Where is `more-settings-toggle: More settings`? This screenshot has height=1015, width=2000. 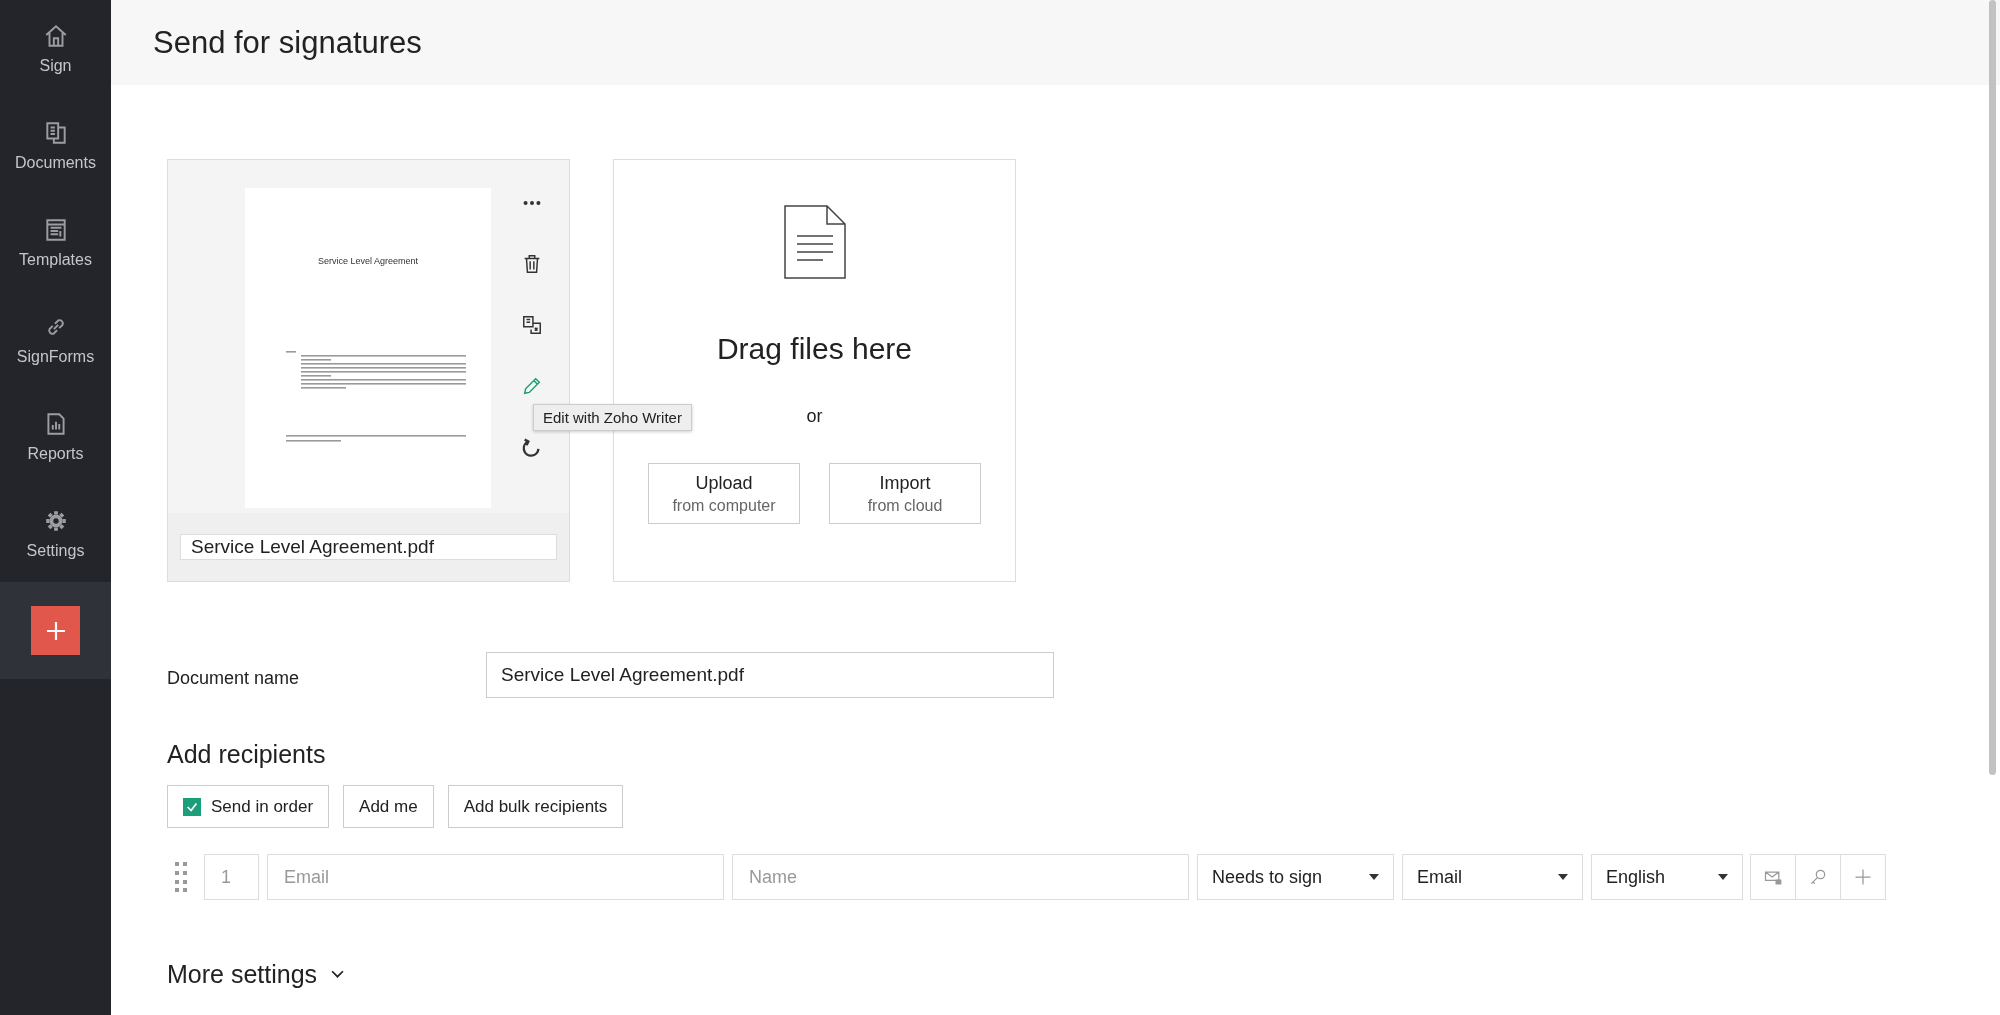 more-settings-toggle: More settings is located at coordinates (256, 974).